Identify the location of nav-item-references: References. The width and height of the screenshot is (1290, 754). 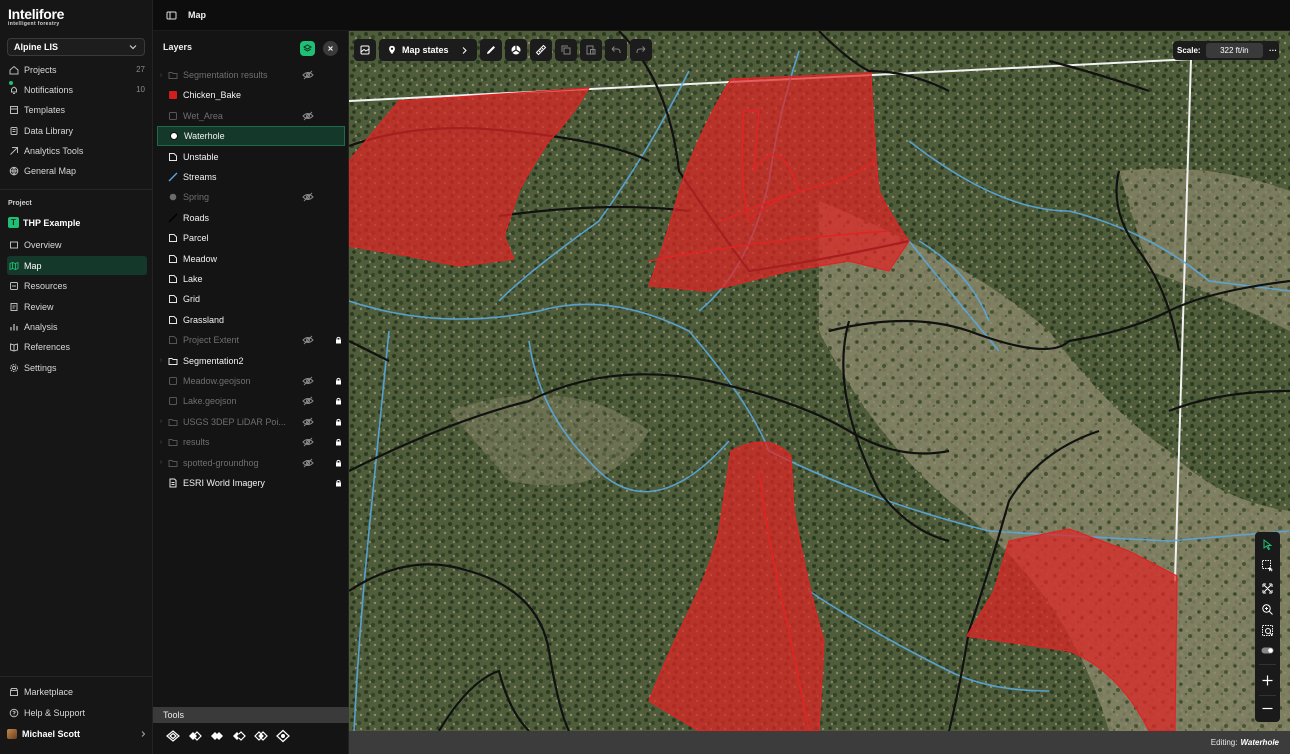
(77, 346).